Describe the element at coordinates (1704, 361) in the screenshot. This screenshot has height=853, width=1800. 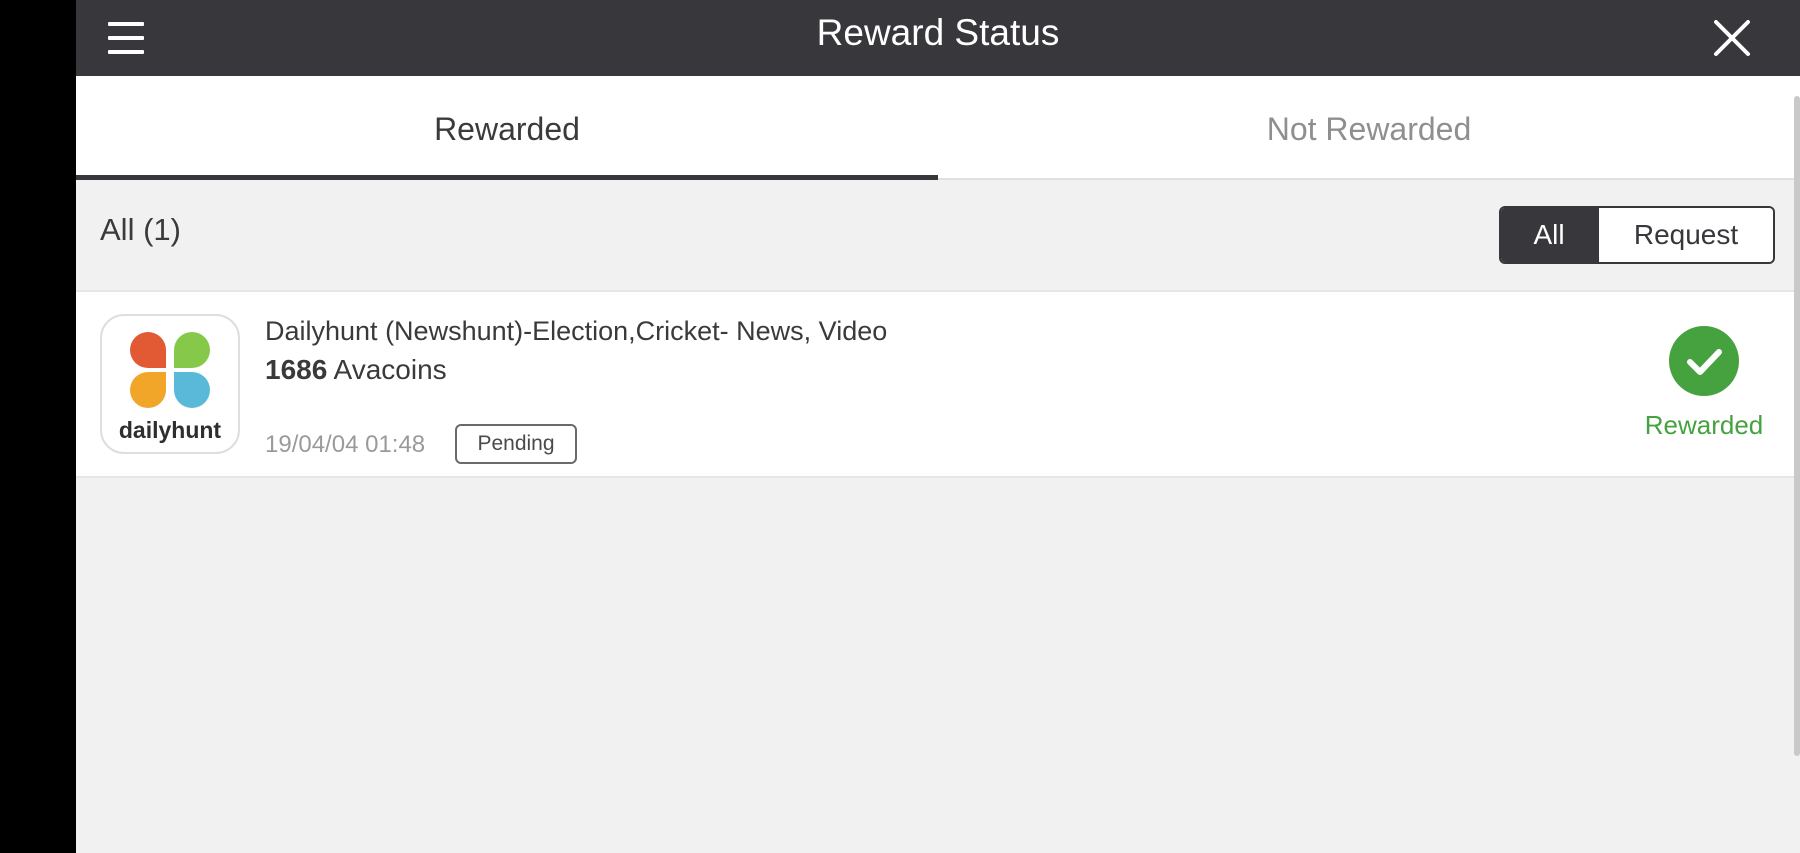
I see `checkmark-circle-icon` at that location.